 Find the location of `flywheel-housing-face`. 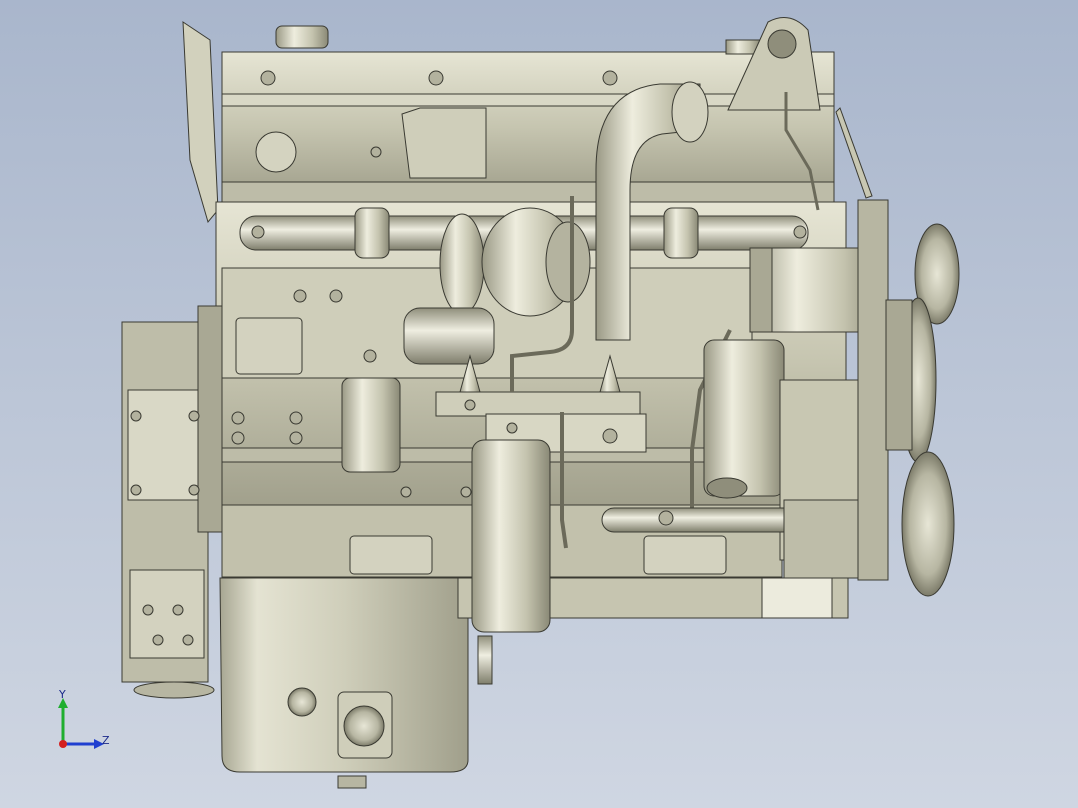

flywheel-housing-face is located at coordinates (168, 445).